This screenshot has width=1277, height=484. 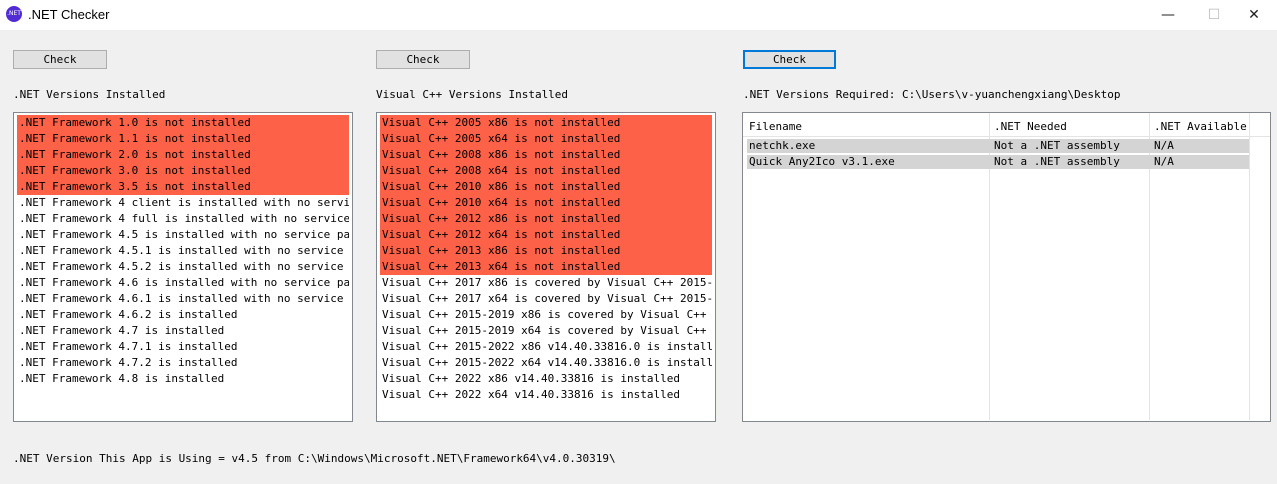 I want to click on check-vcpp-button: Check, so click(x=423, y=59).